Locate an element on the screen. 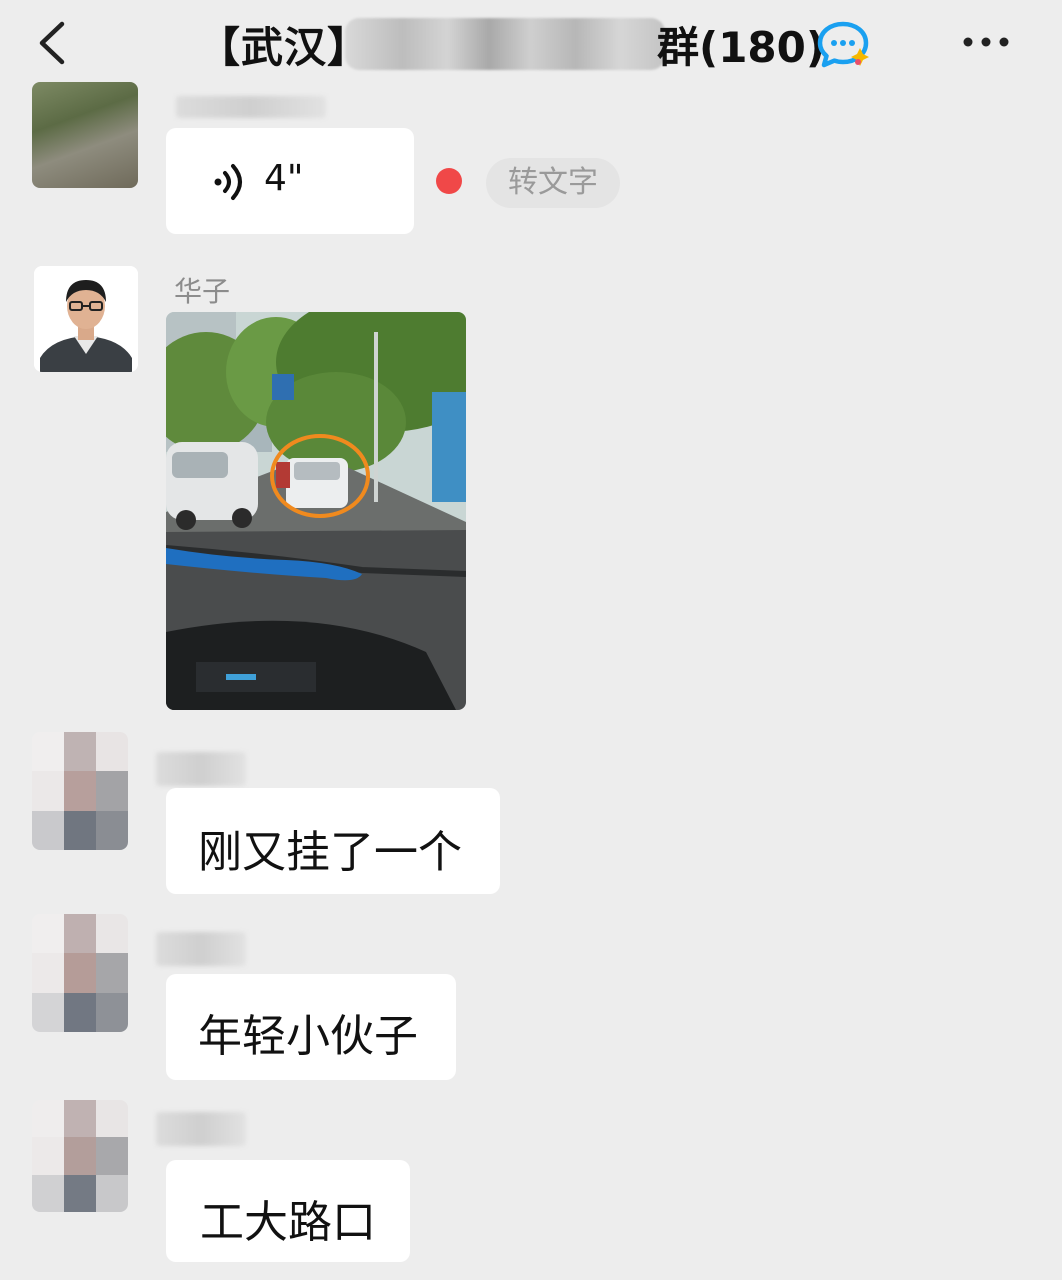 The width and height of the screenshot is (1062, 1280). message-text: 刚又挂了一个 is located at coordinates (330, 852).